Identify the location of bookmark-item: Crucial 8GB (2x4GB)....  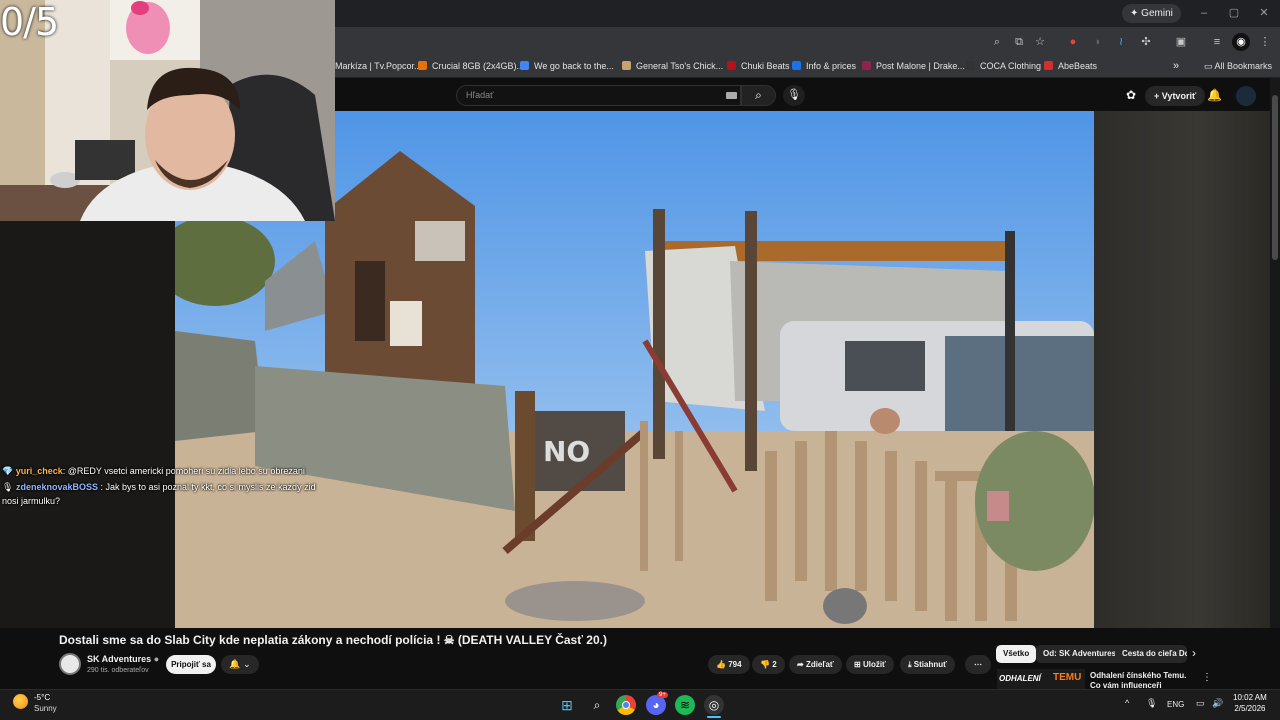
(471, 66).